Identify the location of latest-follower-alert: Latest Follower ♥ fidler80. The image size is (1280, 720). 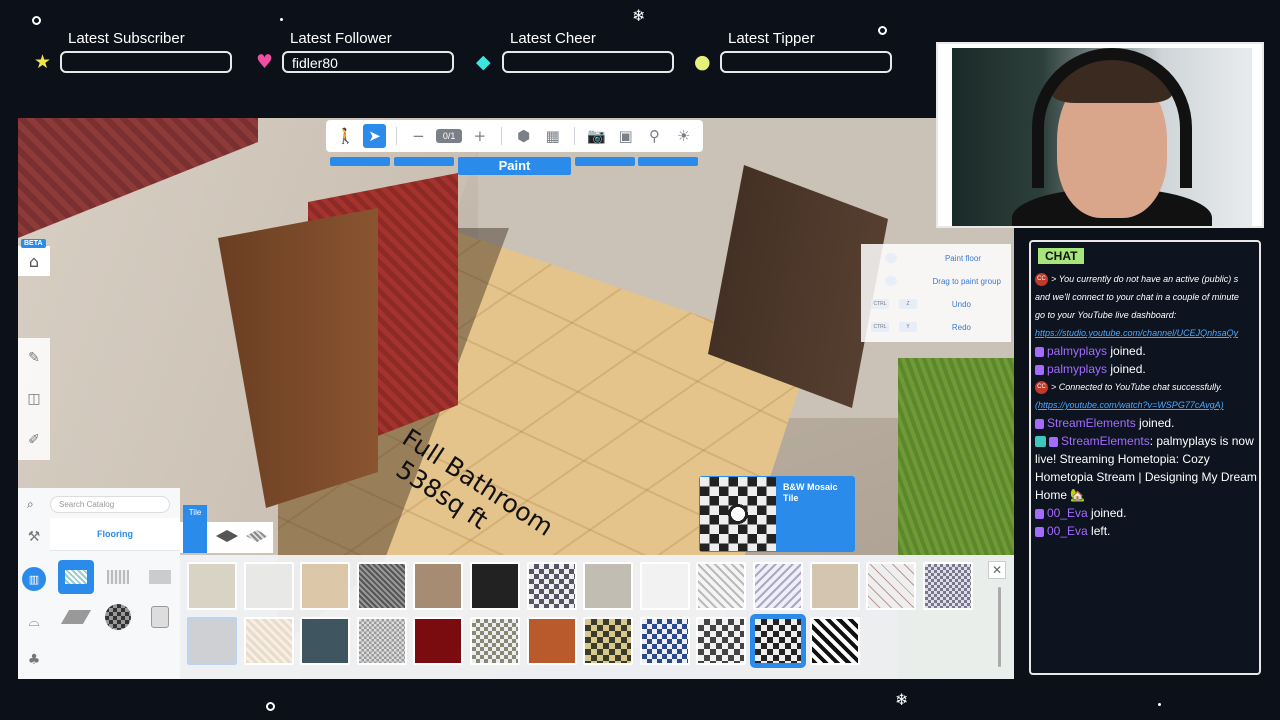
(364, 52).